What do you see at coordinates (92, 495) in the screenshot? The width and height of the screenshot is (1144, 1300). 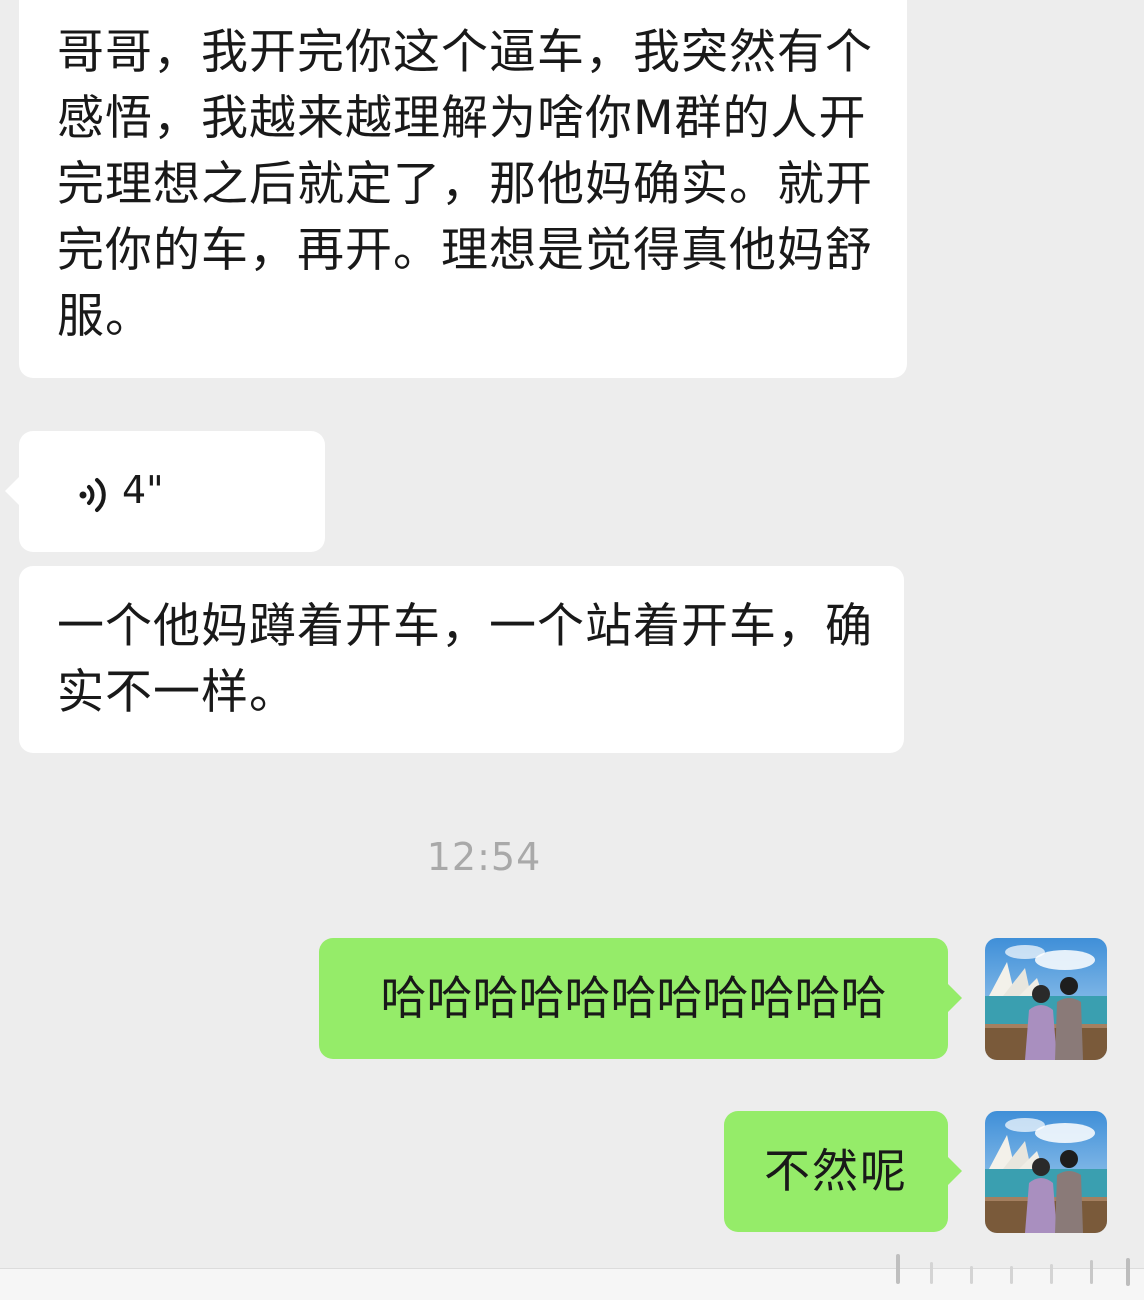 I see `voice-wave-icon` at bounding box center [92, 495].